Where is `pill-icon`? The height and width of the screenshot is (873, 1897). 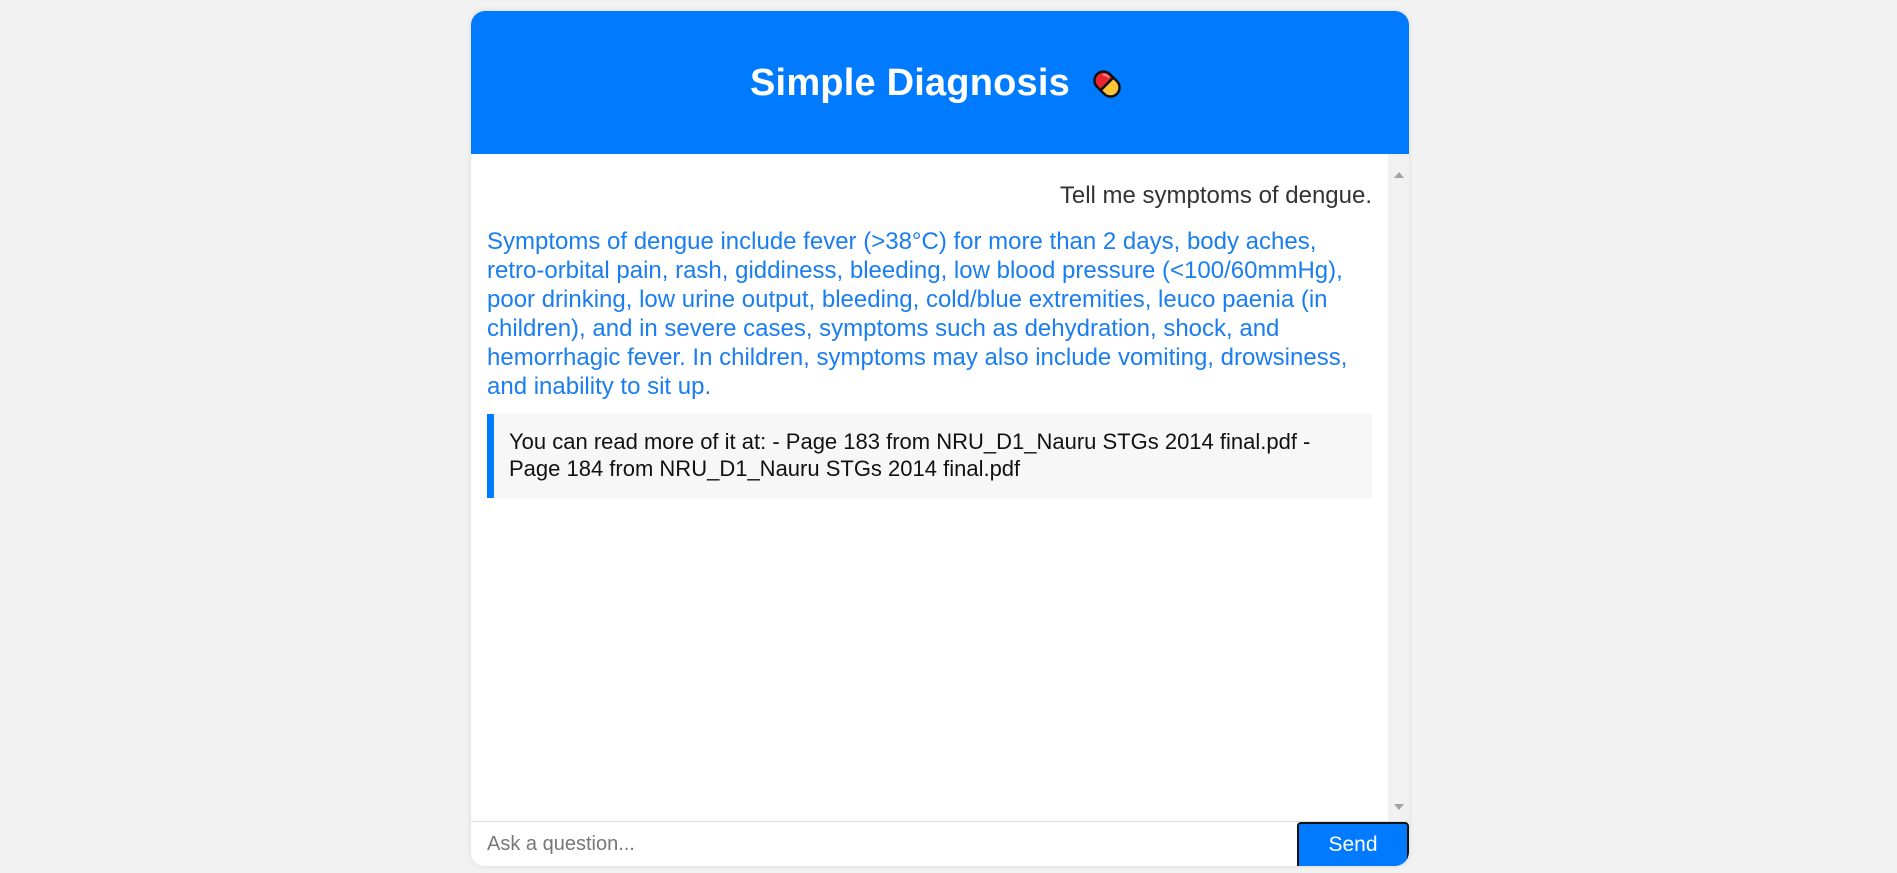
pill-icon is located at coordinates (1107, 84).